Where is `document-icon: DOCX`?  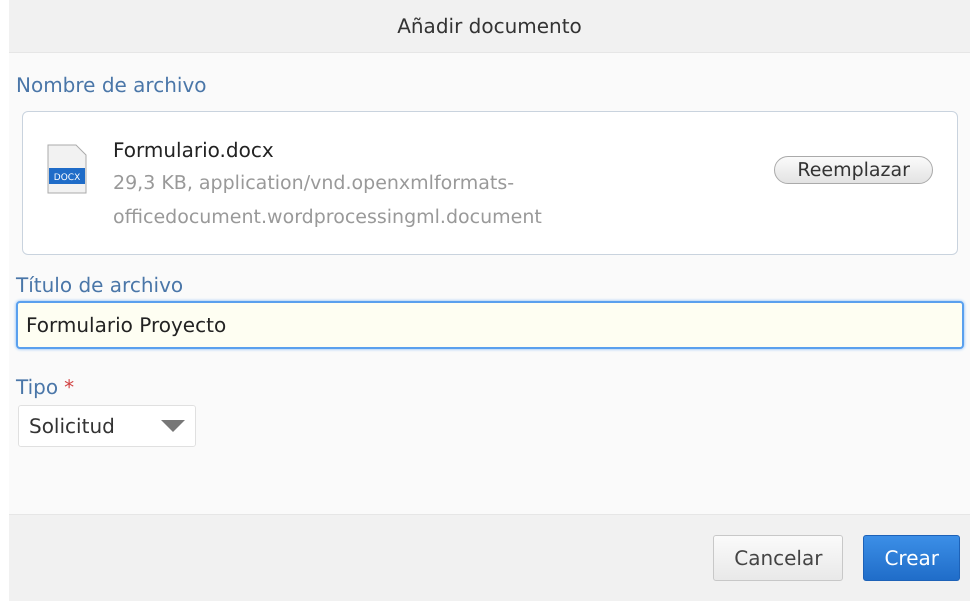
document-icon: DOCX is located at coordinates (67, 169).